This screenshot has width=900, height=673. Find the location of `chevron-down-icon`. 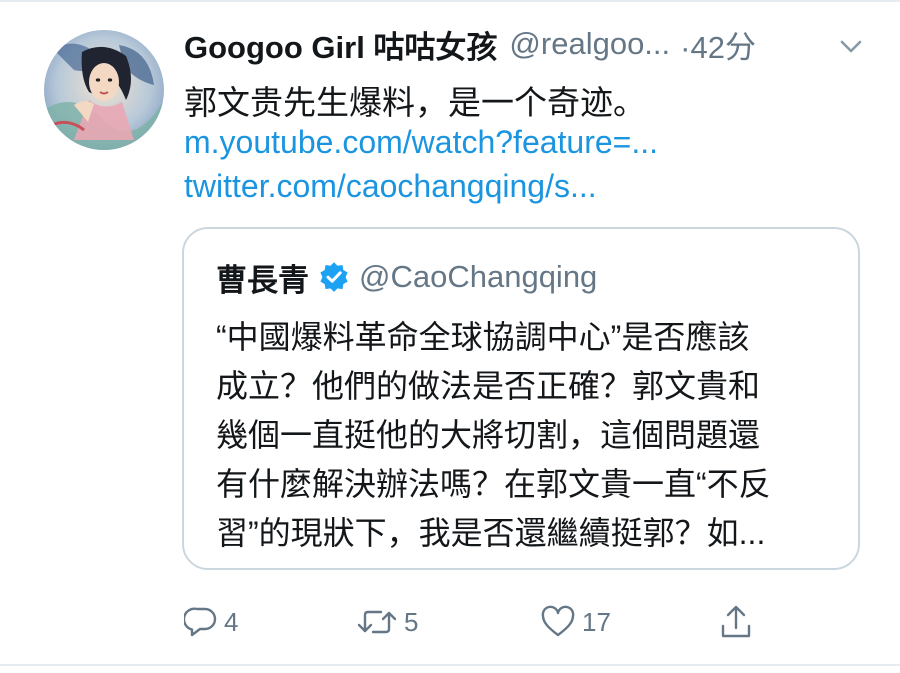

chevron-down-icon is located at coordinates (851, 47).